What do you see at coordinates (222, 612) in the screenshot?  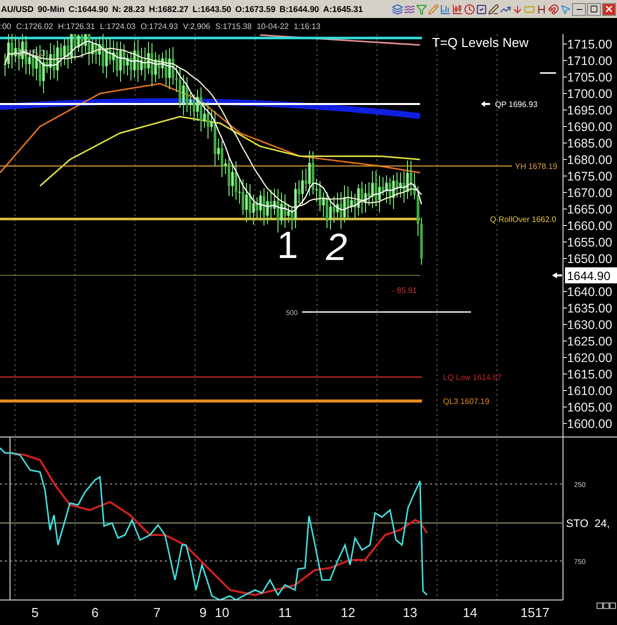 I see `time-tick: 10` at bounding box center [222, 612].